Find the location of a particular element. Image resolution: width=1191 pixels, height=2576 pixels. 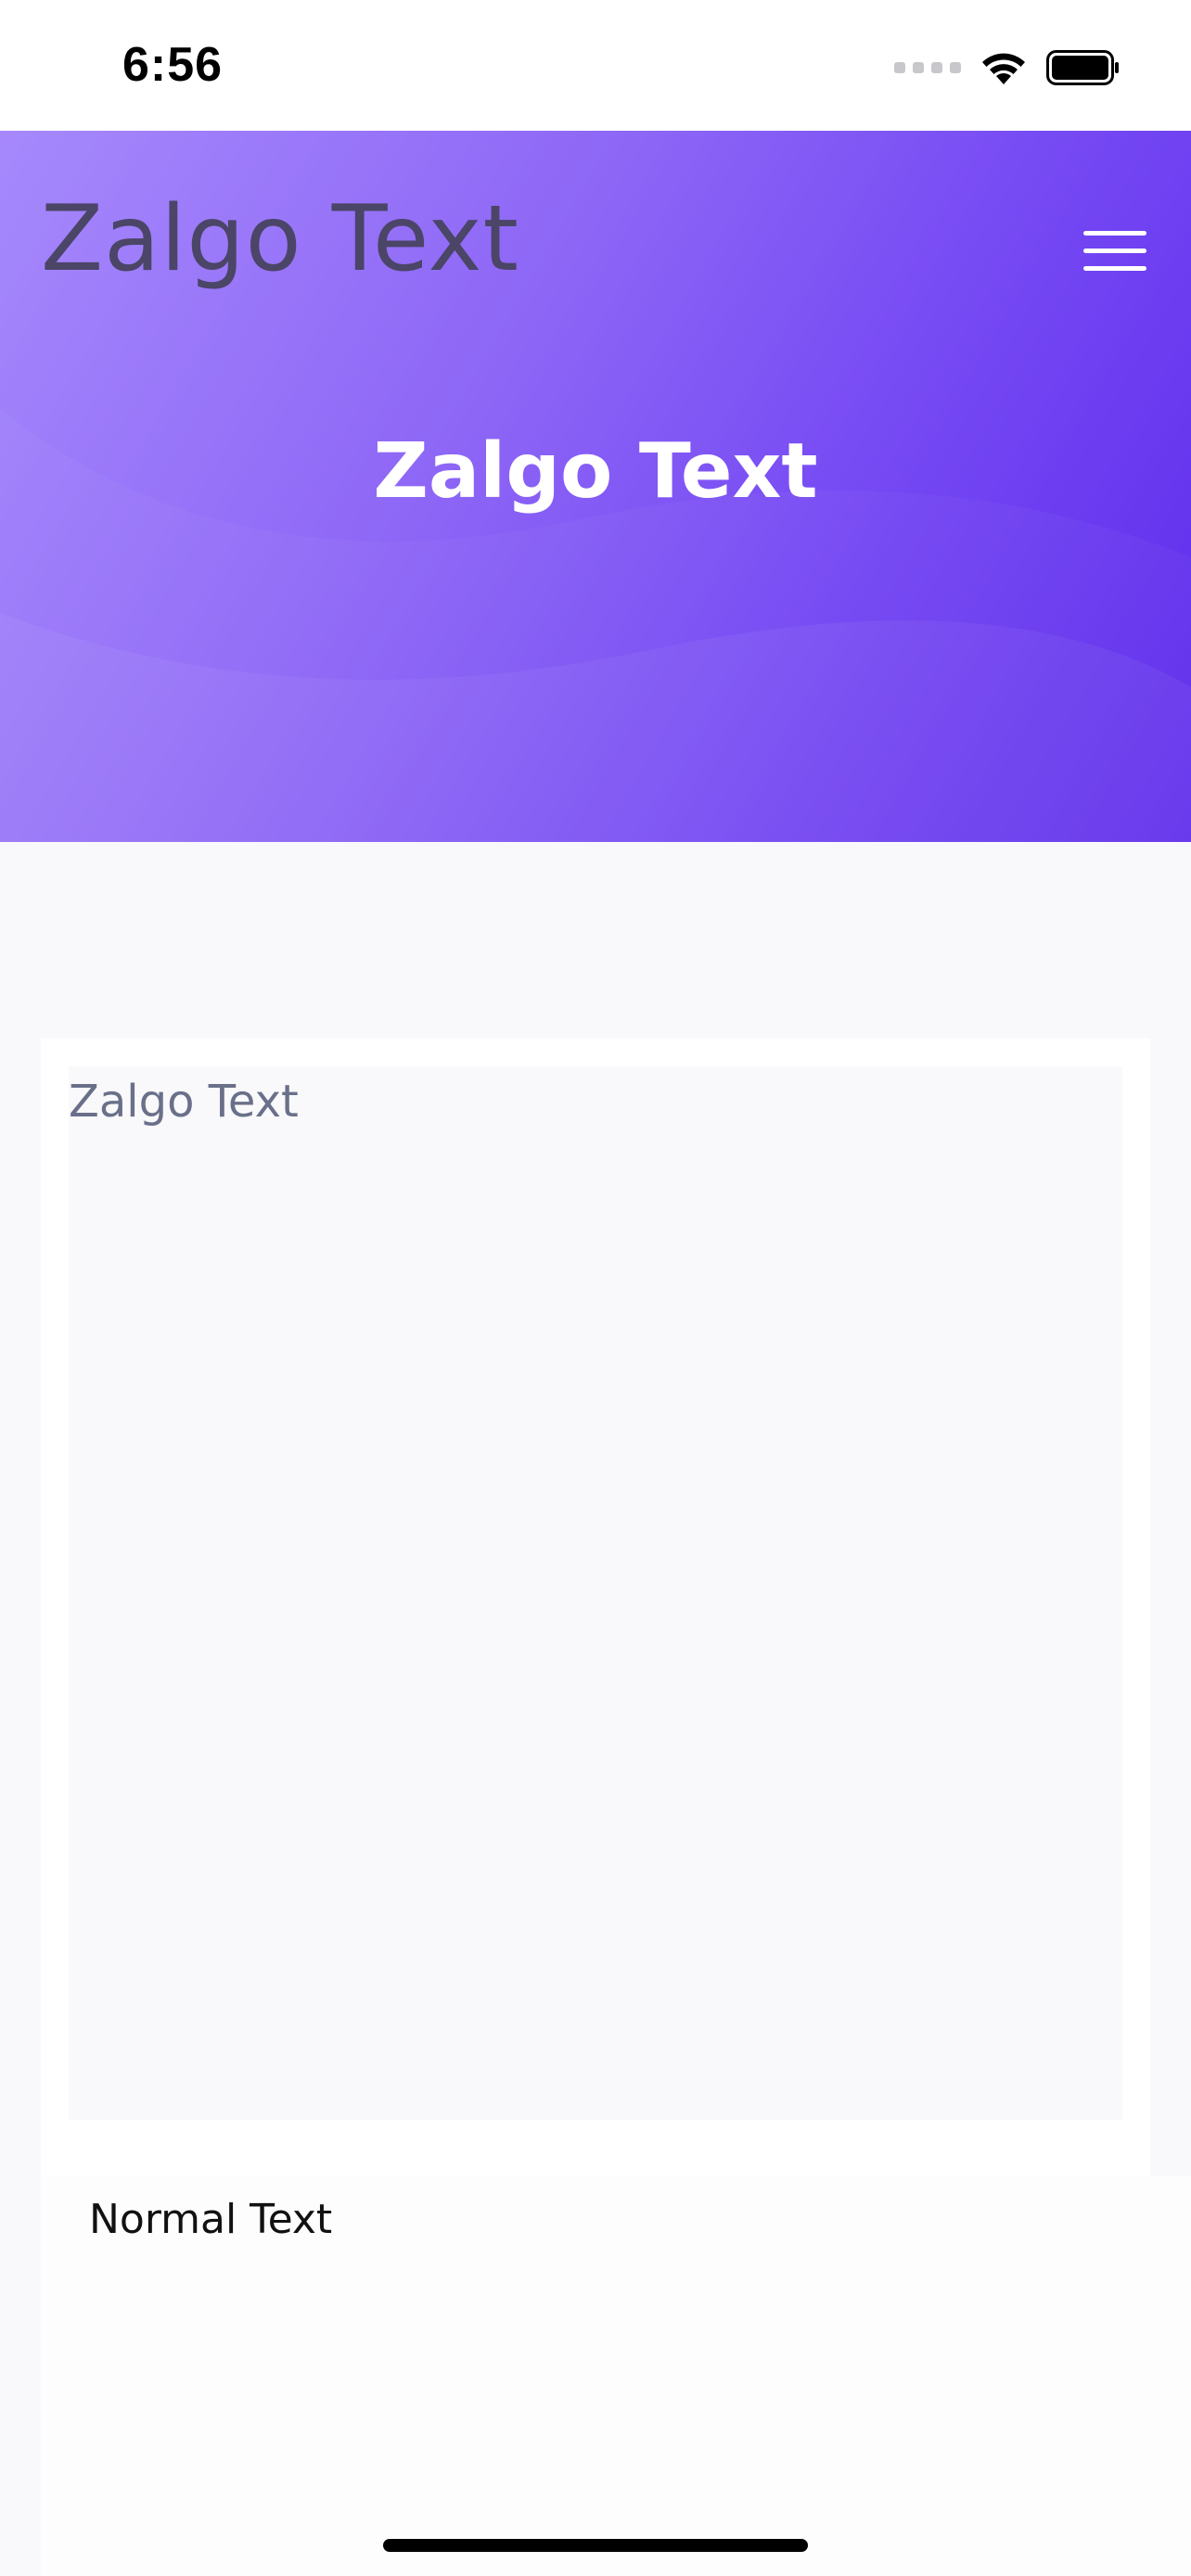

home-indicator is located at coordinates (595, 2545).